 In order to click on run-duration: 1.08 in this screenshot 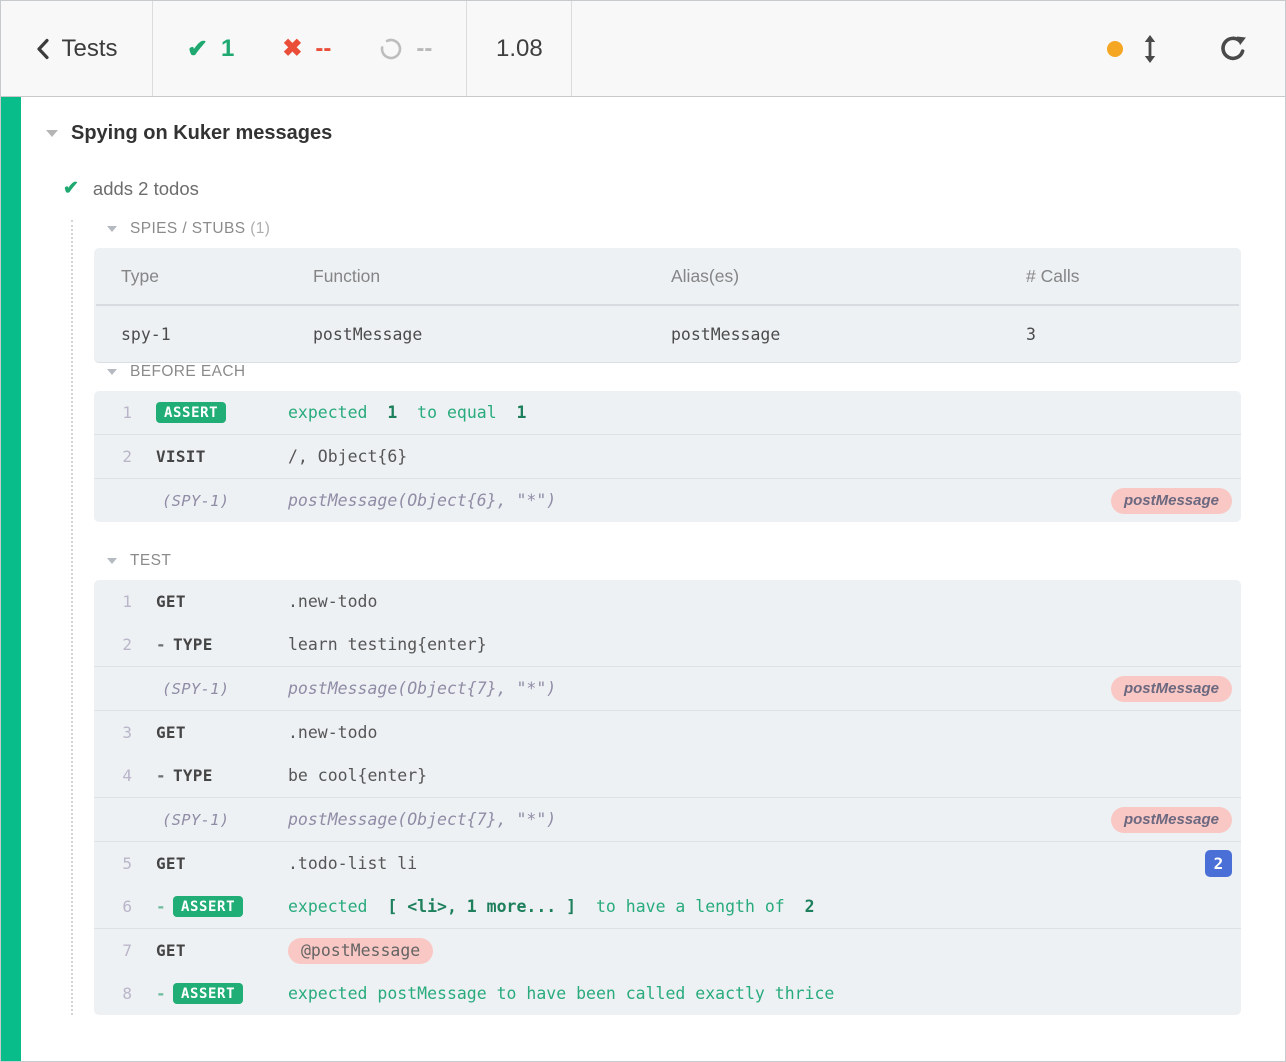, I will do `click(520, 48)`.